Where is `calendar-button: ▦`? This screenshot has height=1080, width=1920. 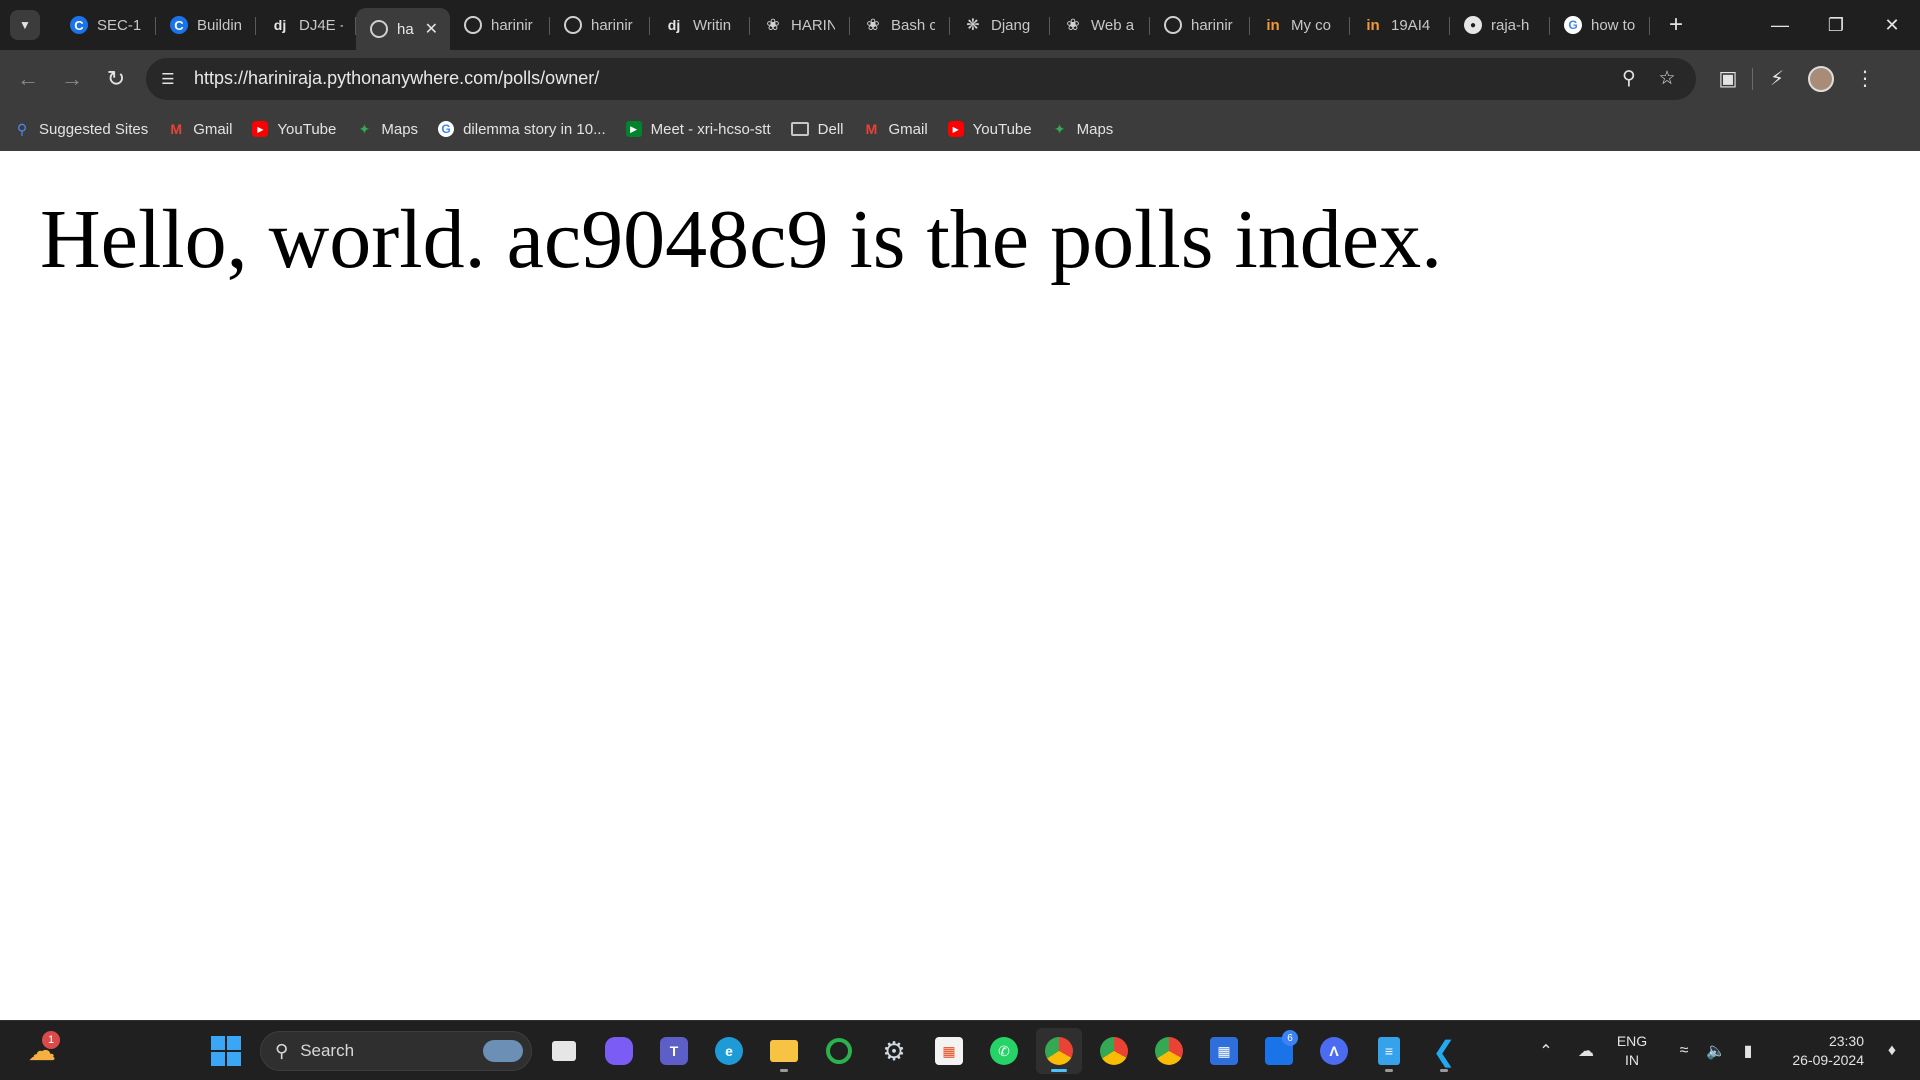
calendar-button: ▦ is located at coordinates (1224, 1051).